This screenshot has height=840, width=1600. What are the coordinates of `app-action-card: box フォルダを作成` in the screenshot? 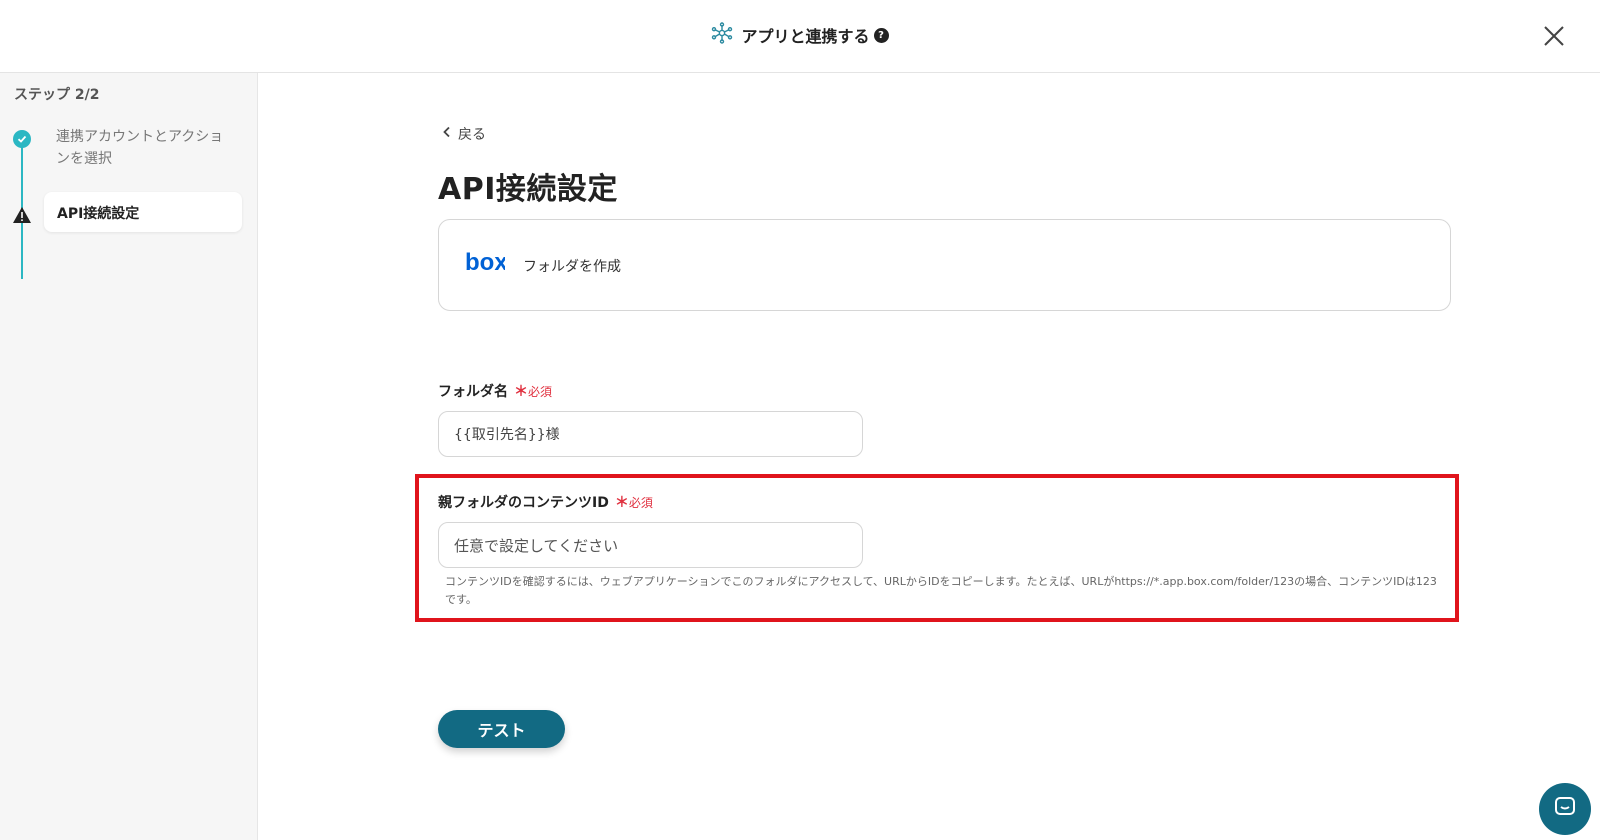 It's located at (944, 265).